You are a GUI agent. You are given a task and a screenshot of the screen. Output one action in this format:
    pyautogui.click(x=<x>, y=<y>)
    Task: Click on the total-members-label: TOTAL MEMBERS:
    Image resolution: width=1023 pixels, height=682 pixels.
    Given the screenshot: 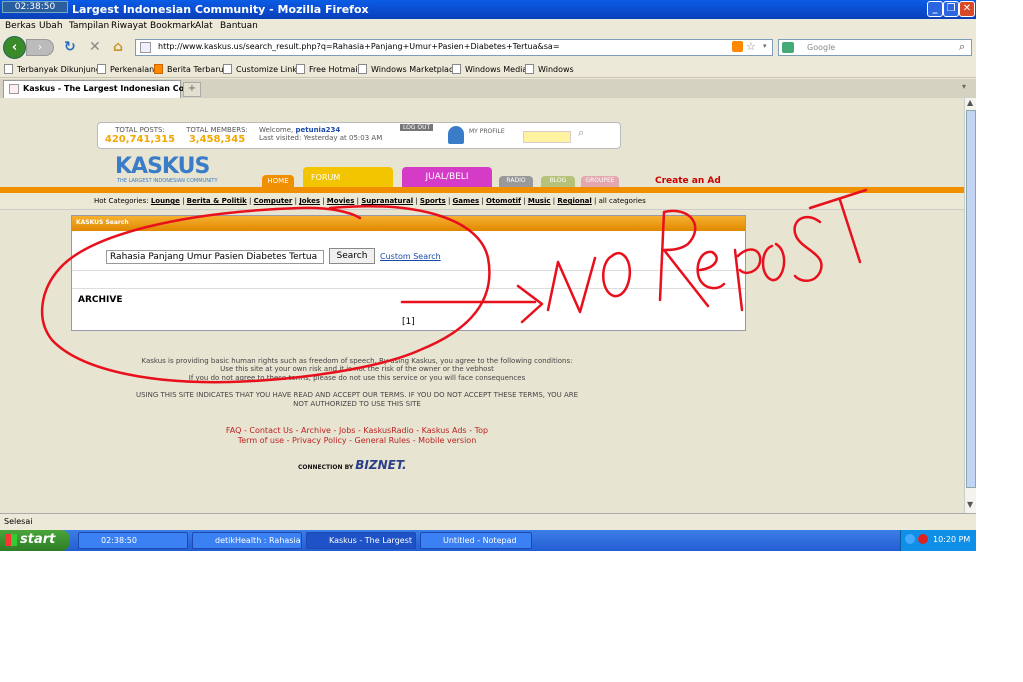 What is the action you would take?
    pyautogui.click(x=217, y=130)
    